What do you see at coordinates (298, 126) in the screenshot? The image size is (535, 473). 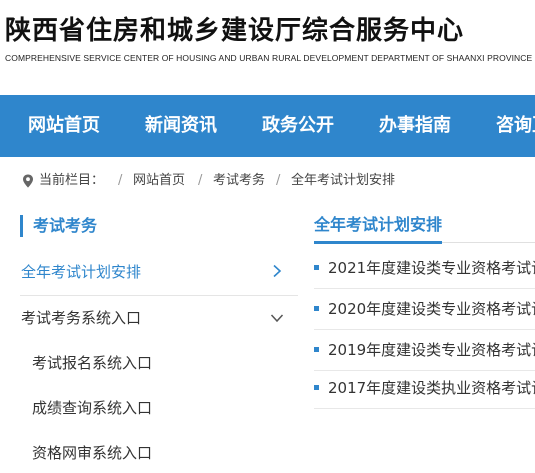 I see `nav-item-public-affairs: 政务公开` at bounding box center [298, 126].